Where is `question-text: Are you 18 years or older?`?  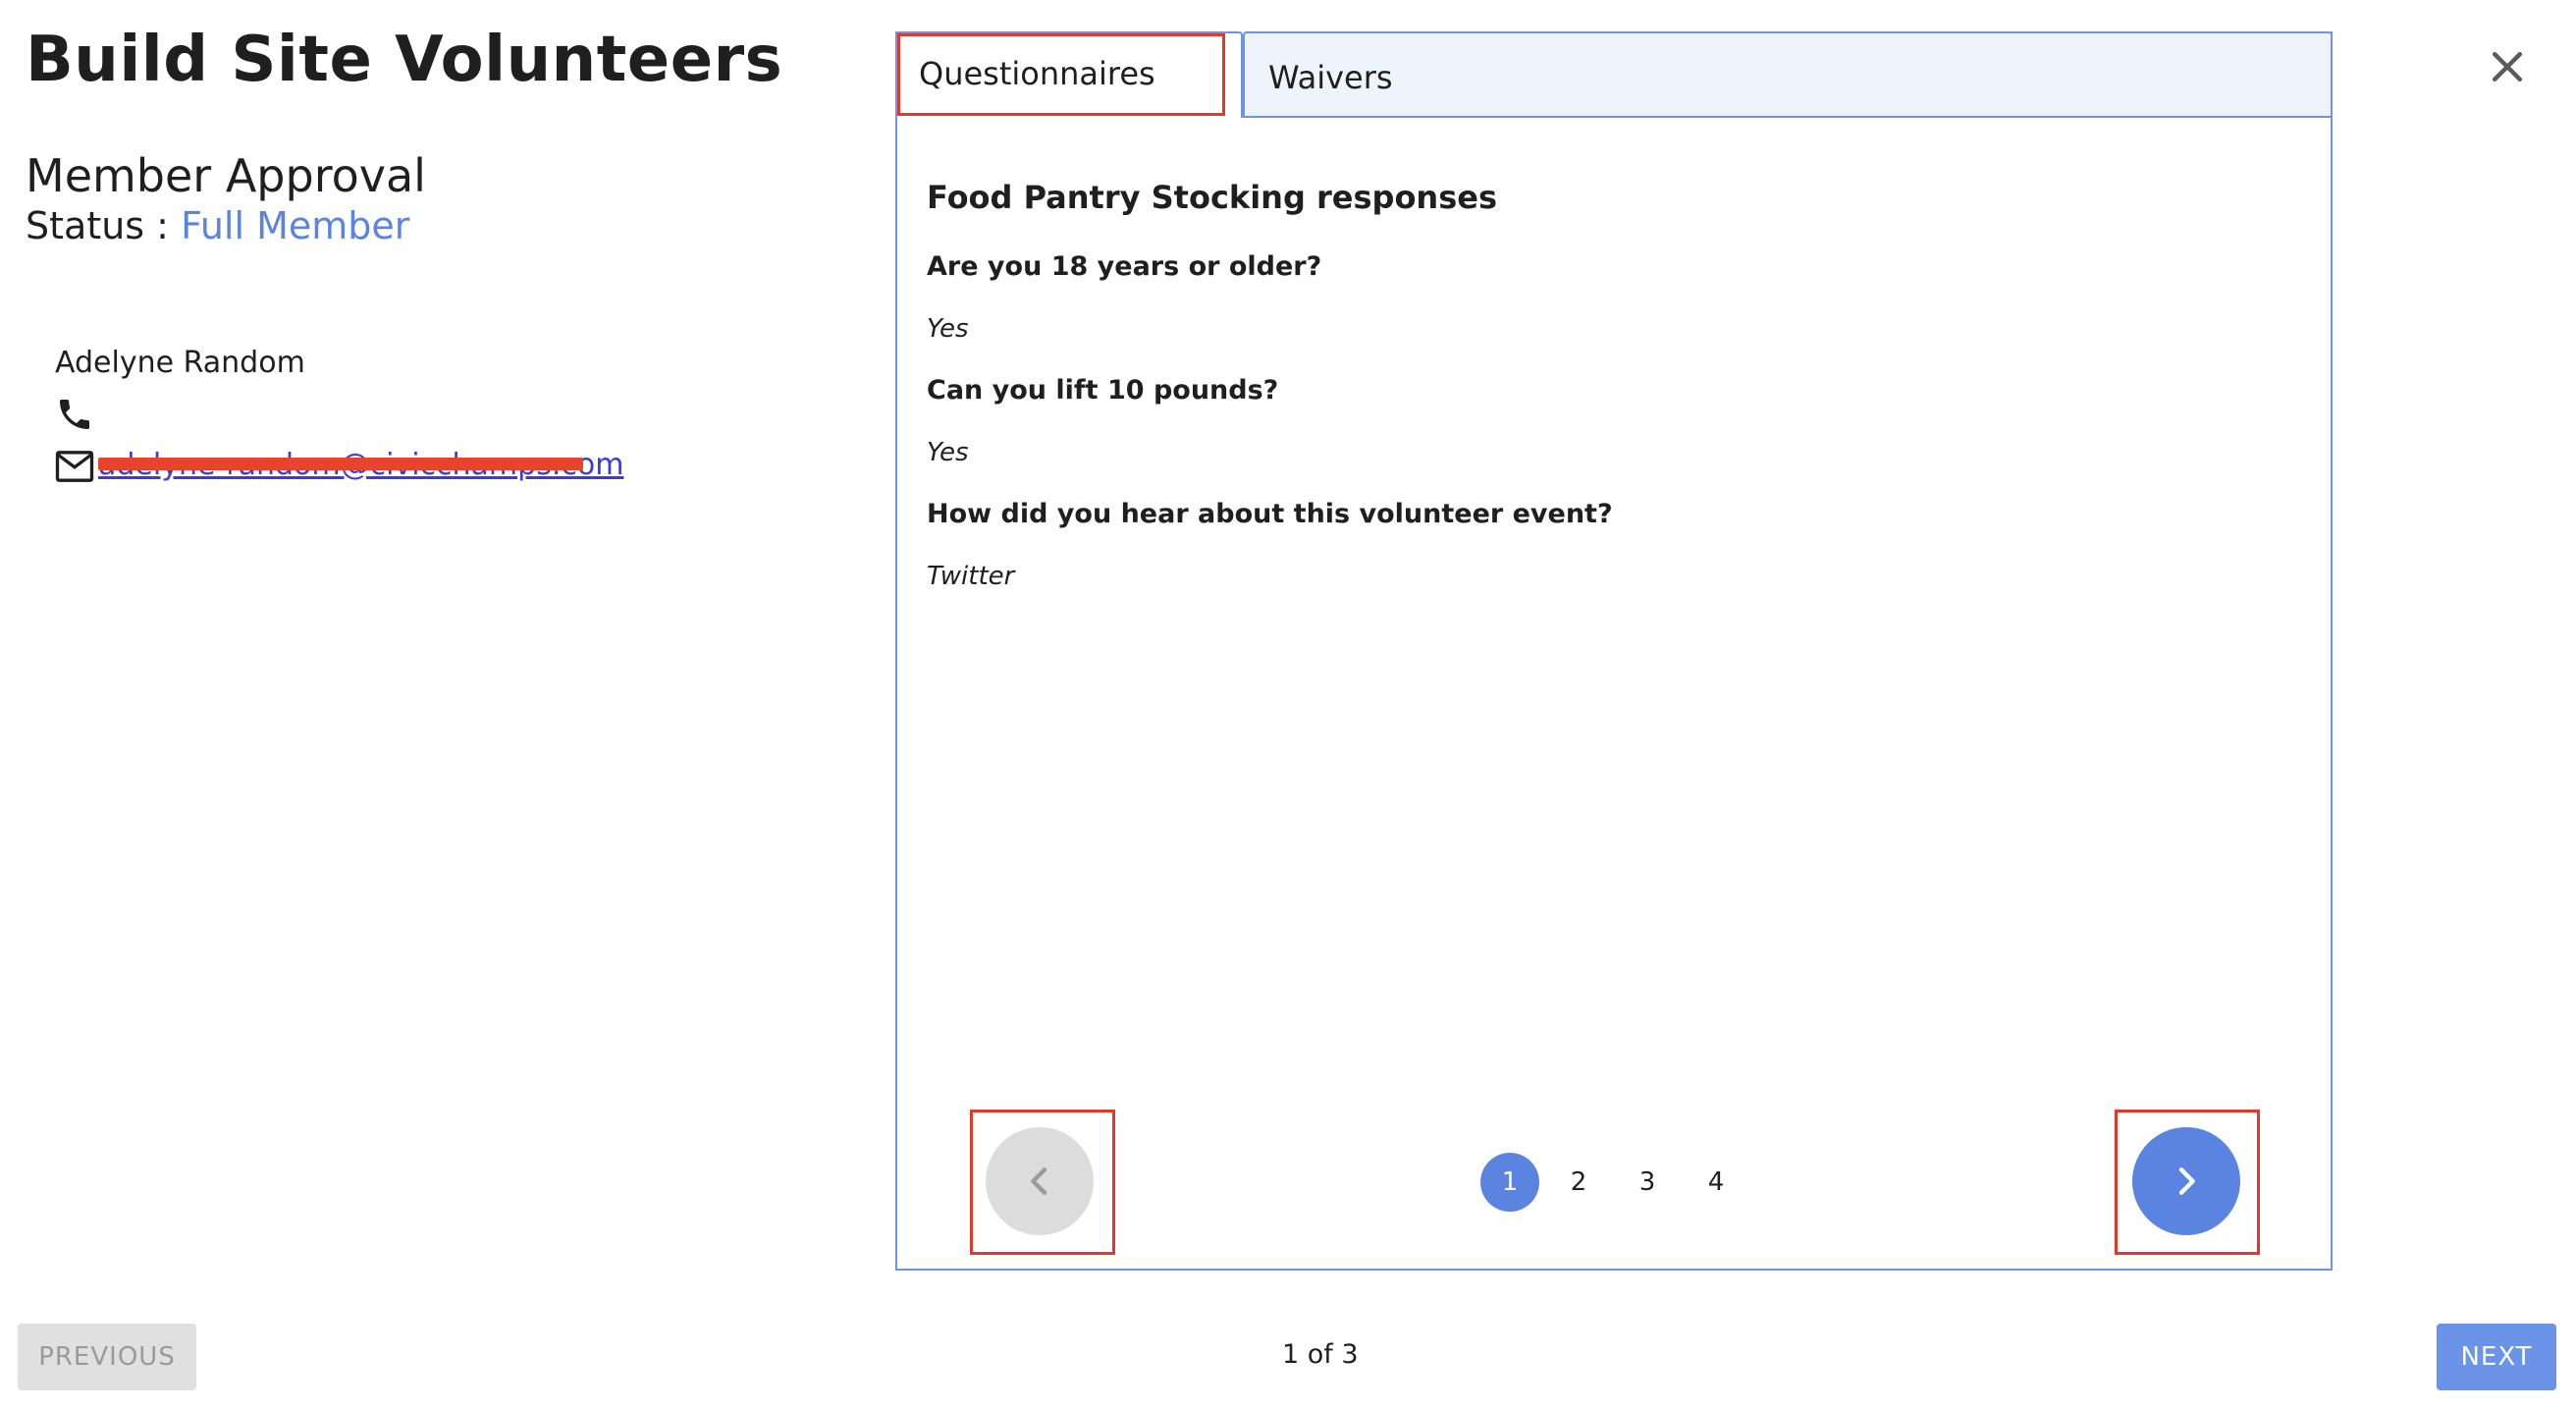
question-text: Are you 18 years or older? is located at coordinates (1124, 266).